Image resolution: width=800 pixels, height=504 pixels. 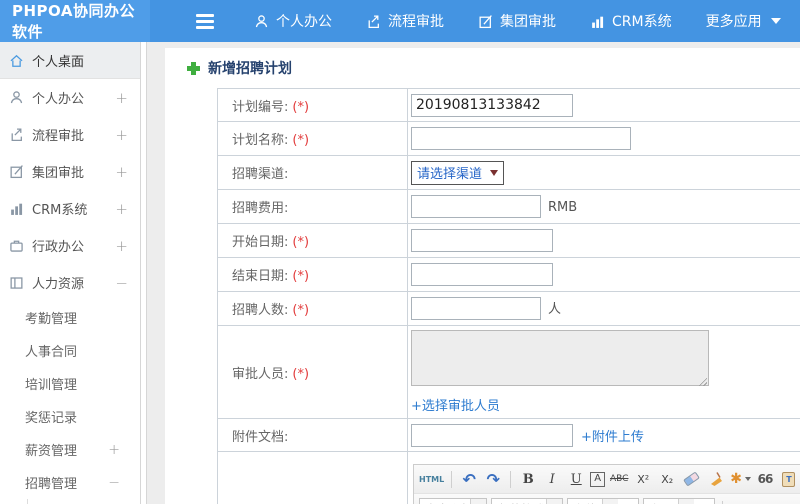 What do you see at coordinates (70, 350) in the screenshot?
I see `sidebar-subitem-contracts: 人事合同` at bounding box center [70, 350].